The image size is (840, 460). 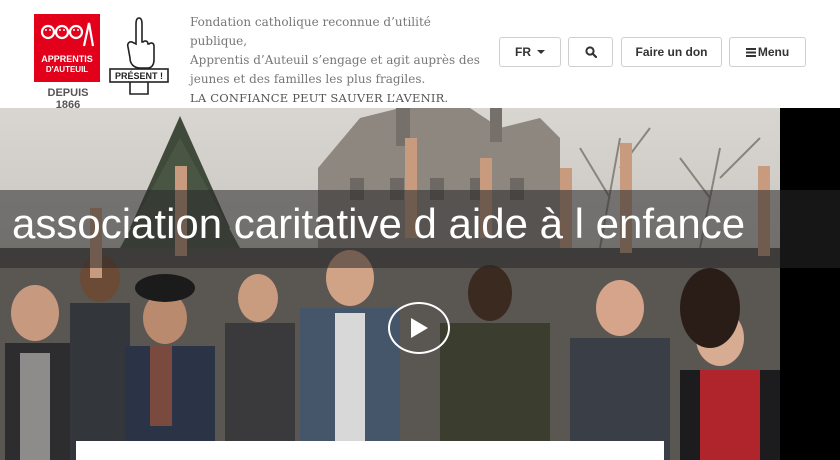 I want to click on donate-label: Faire un don, so click(x=671, y=52).